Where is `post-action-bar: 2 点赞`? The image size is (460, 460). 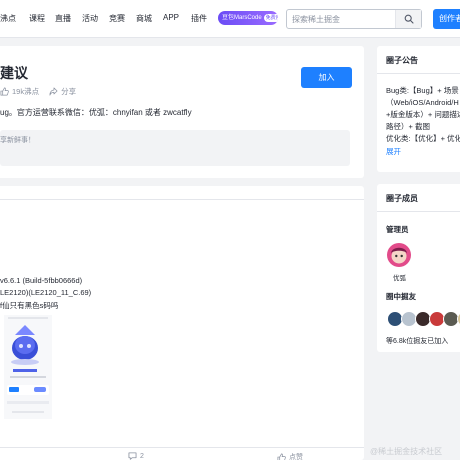 post-action-bar: 2 点赞 is located at coordinates (182, 453).